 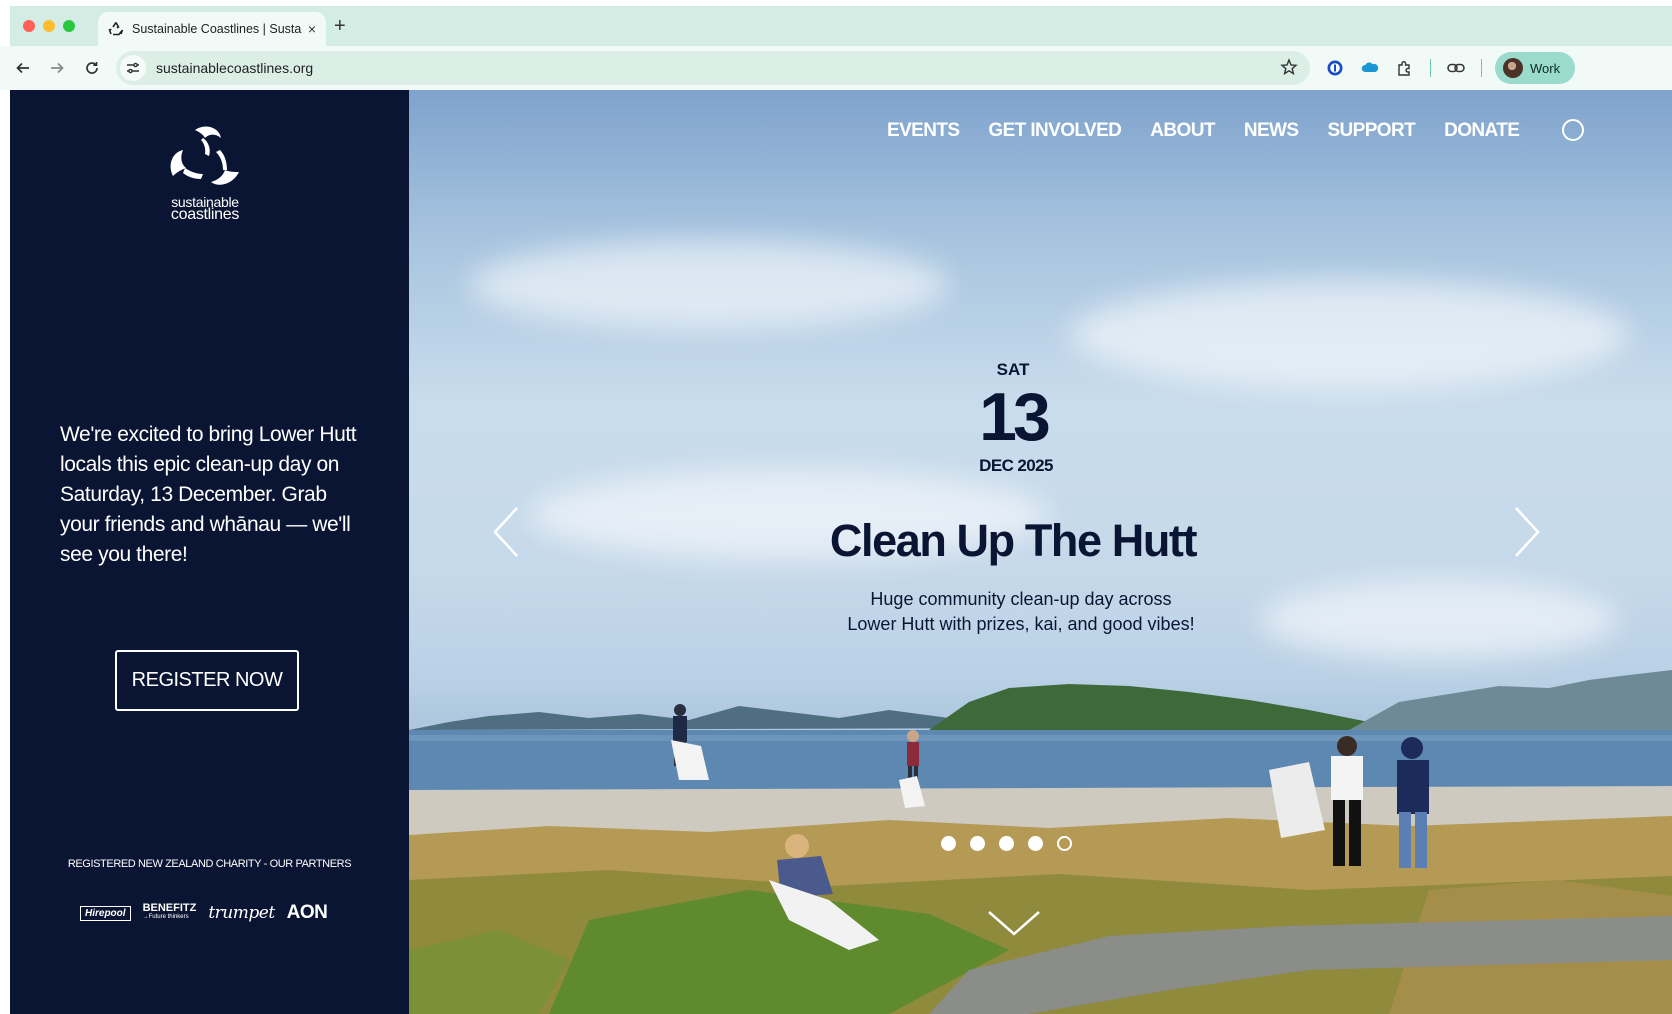 I want to click on address-bar: sustainablecoastlines.org, so click(x=713, y=68).